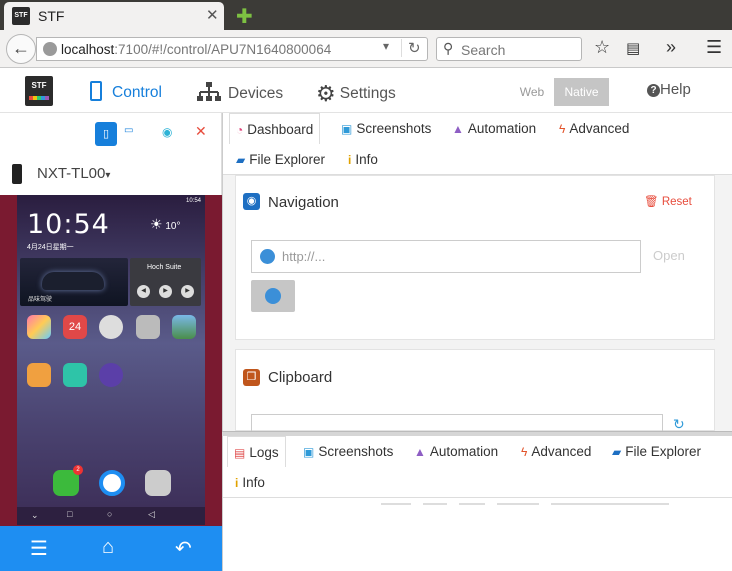 The image size is (732, 571). I want to click on tab-automation-bottom-label: Automation, so click(464, 451).